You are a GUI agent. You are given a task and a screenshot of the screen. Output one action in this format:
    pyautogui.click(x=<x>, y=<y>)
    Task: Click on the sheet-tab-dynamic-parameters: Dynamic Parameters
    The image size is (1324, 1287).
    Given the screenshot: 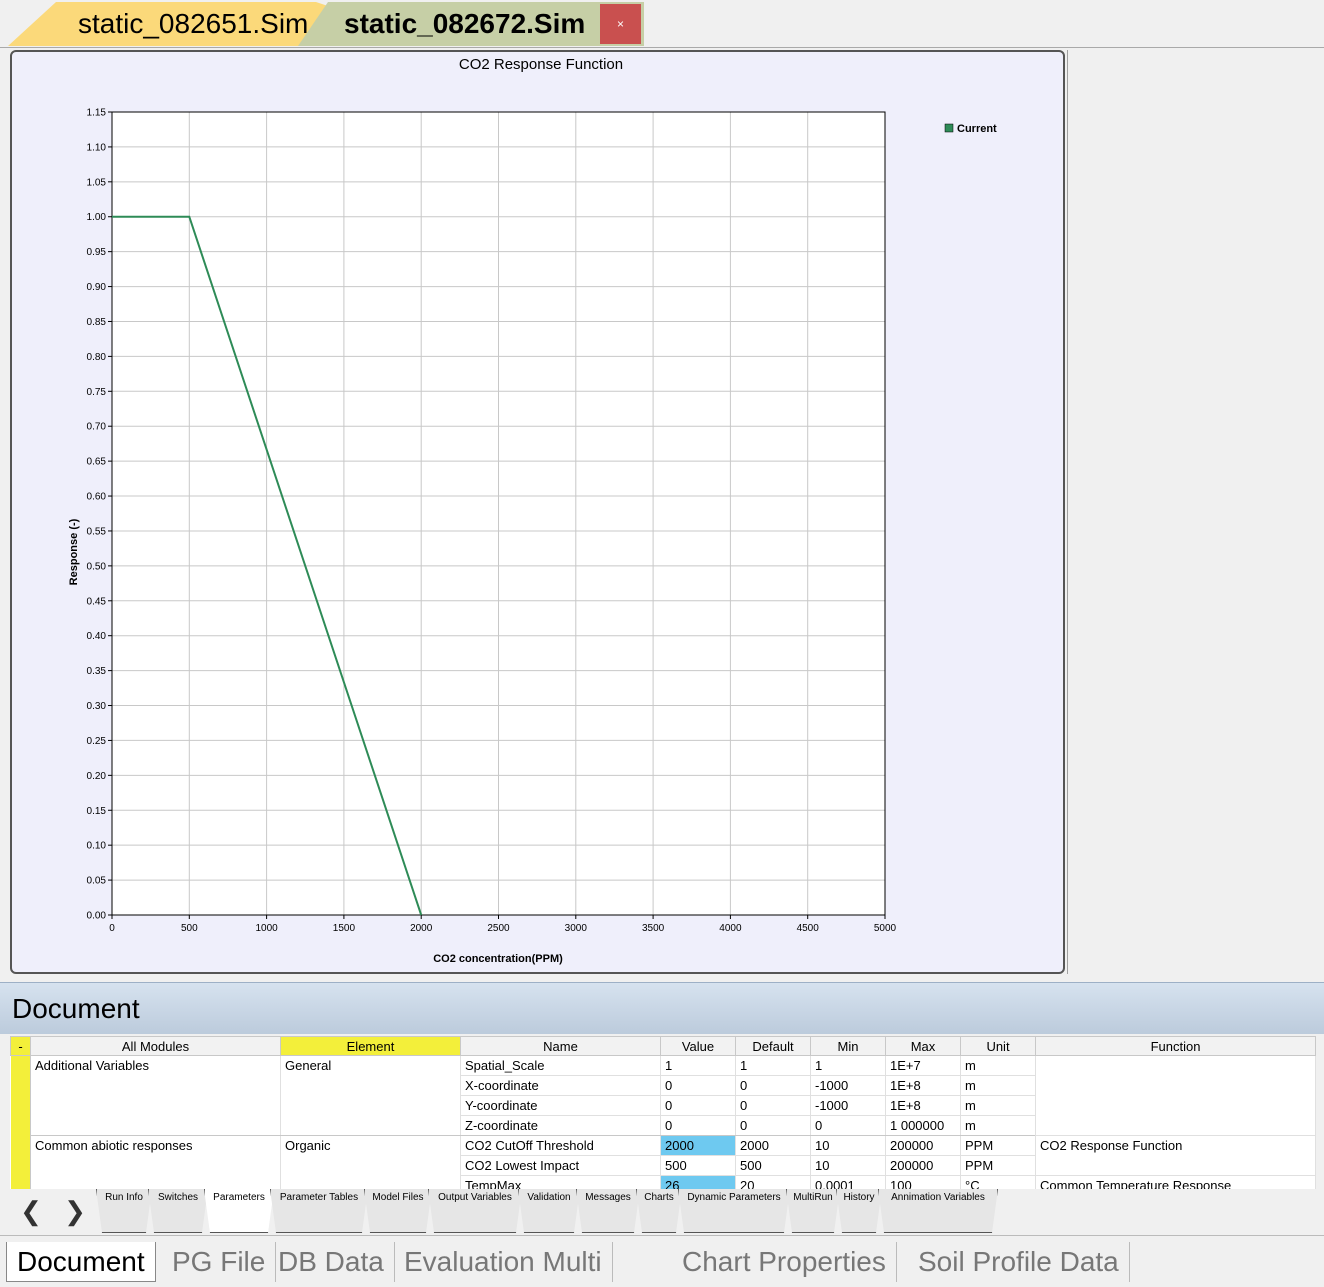 What is the action you would take?
    pyautogui.click(x=734, y=1211)
    